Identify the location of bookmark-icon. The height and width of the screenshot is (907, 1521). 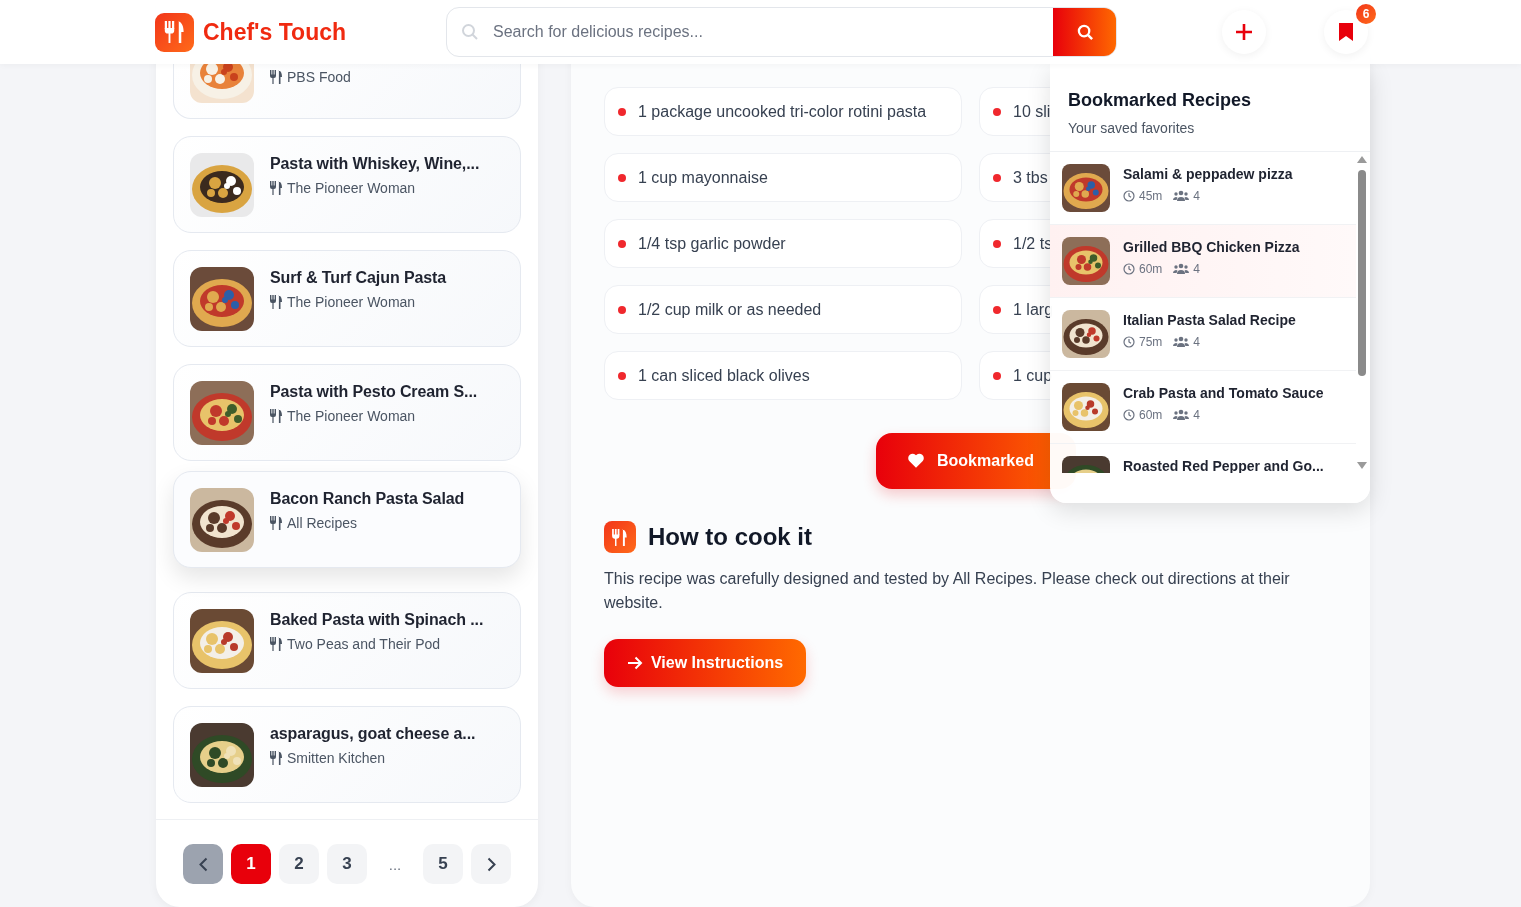
(1346, 32).